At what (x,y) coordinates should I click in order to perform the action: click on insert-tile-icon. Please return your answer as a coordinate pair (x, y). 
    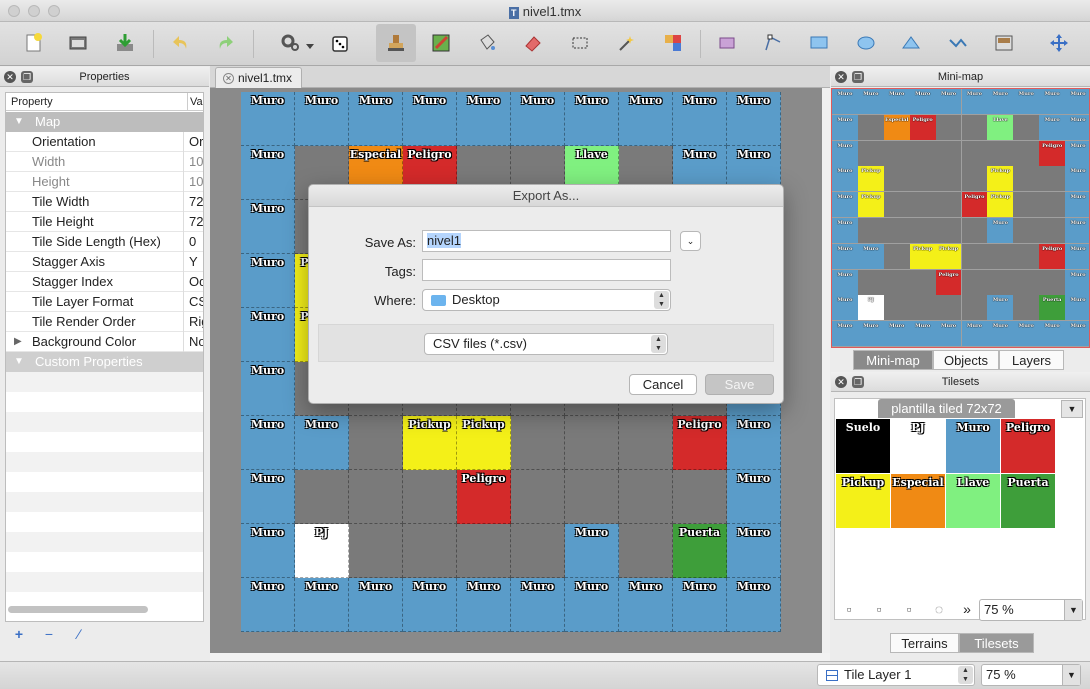
    Looking at the image, I should click on (1004, 43).